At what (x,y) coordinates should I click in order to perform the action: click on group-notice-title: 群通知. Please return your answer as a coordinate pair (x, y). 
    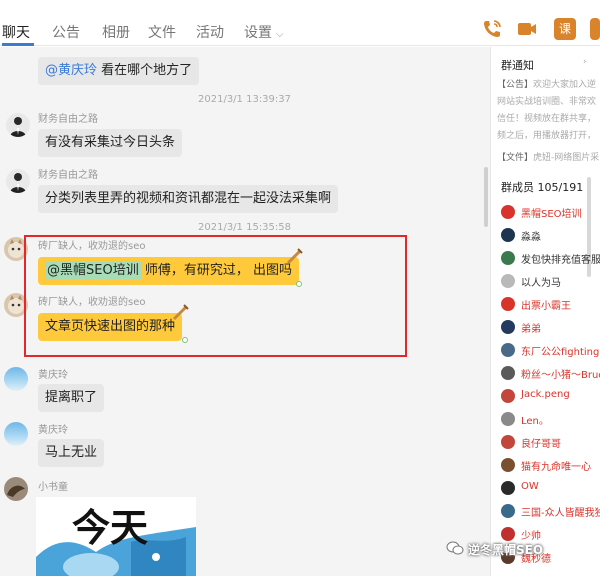
    Looking at the image, I should click on (517, 65).